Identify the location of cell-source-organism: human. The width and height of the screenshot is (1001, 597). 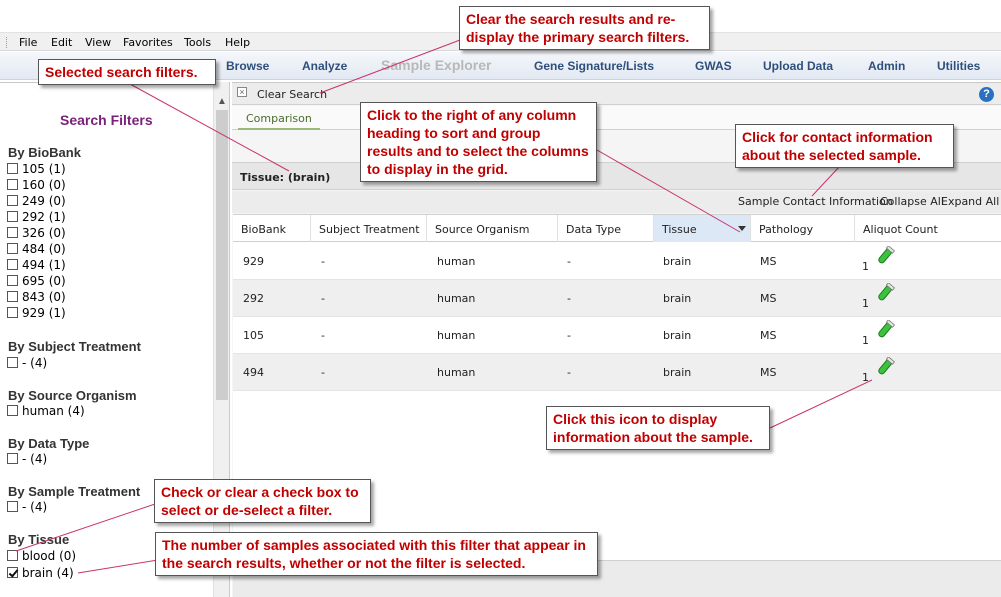
(456, 298).